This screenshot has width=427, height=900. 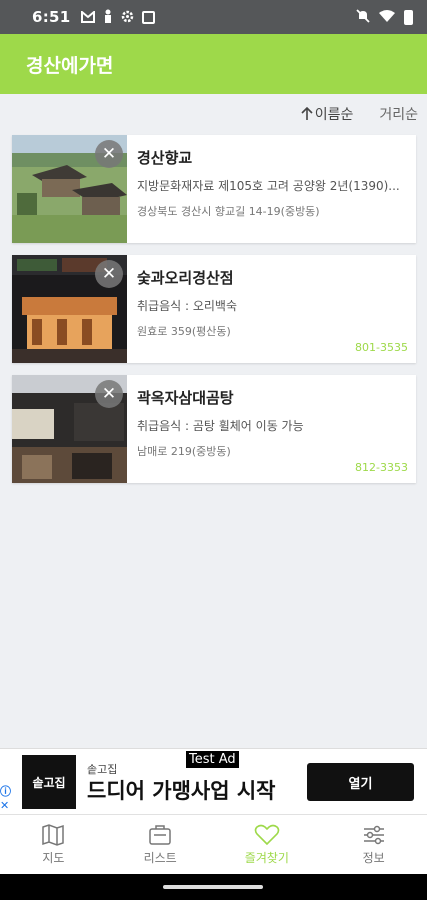 I want to click on settings-sliders-icon, so click(x=373, y=834).